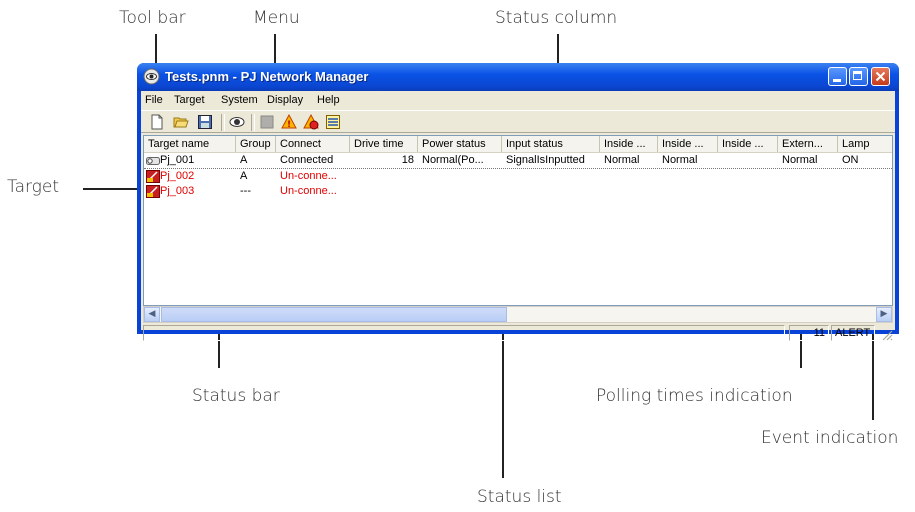 The width and height of the screenshot is (915, 512). What do you see at coordinates (800, 160) in the screenshot?
I see `cell-external: Normal` at bounding box center [800, 160].